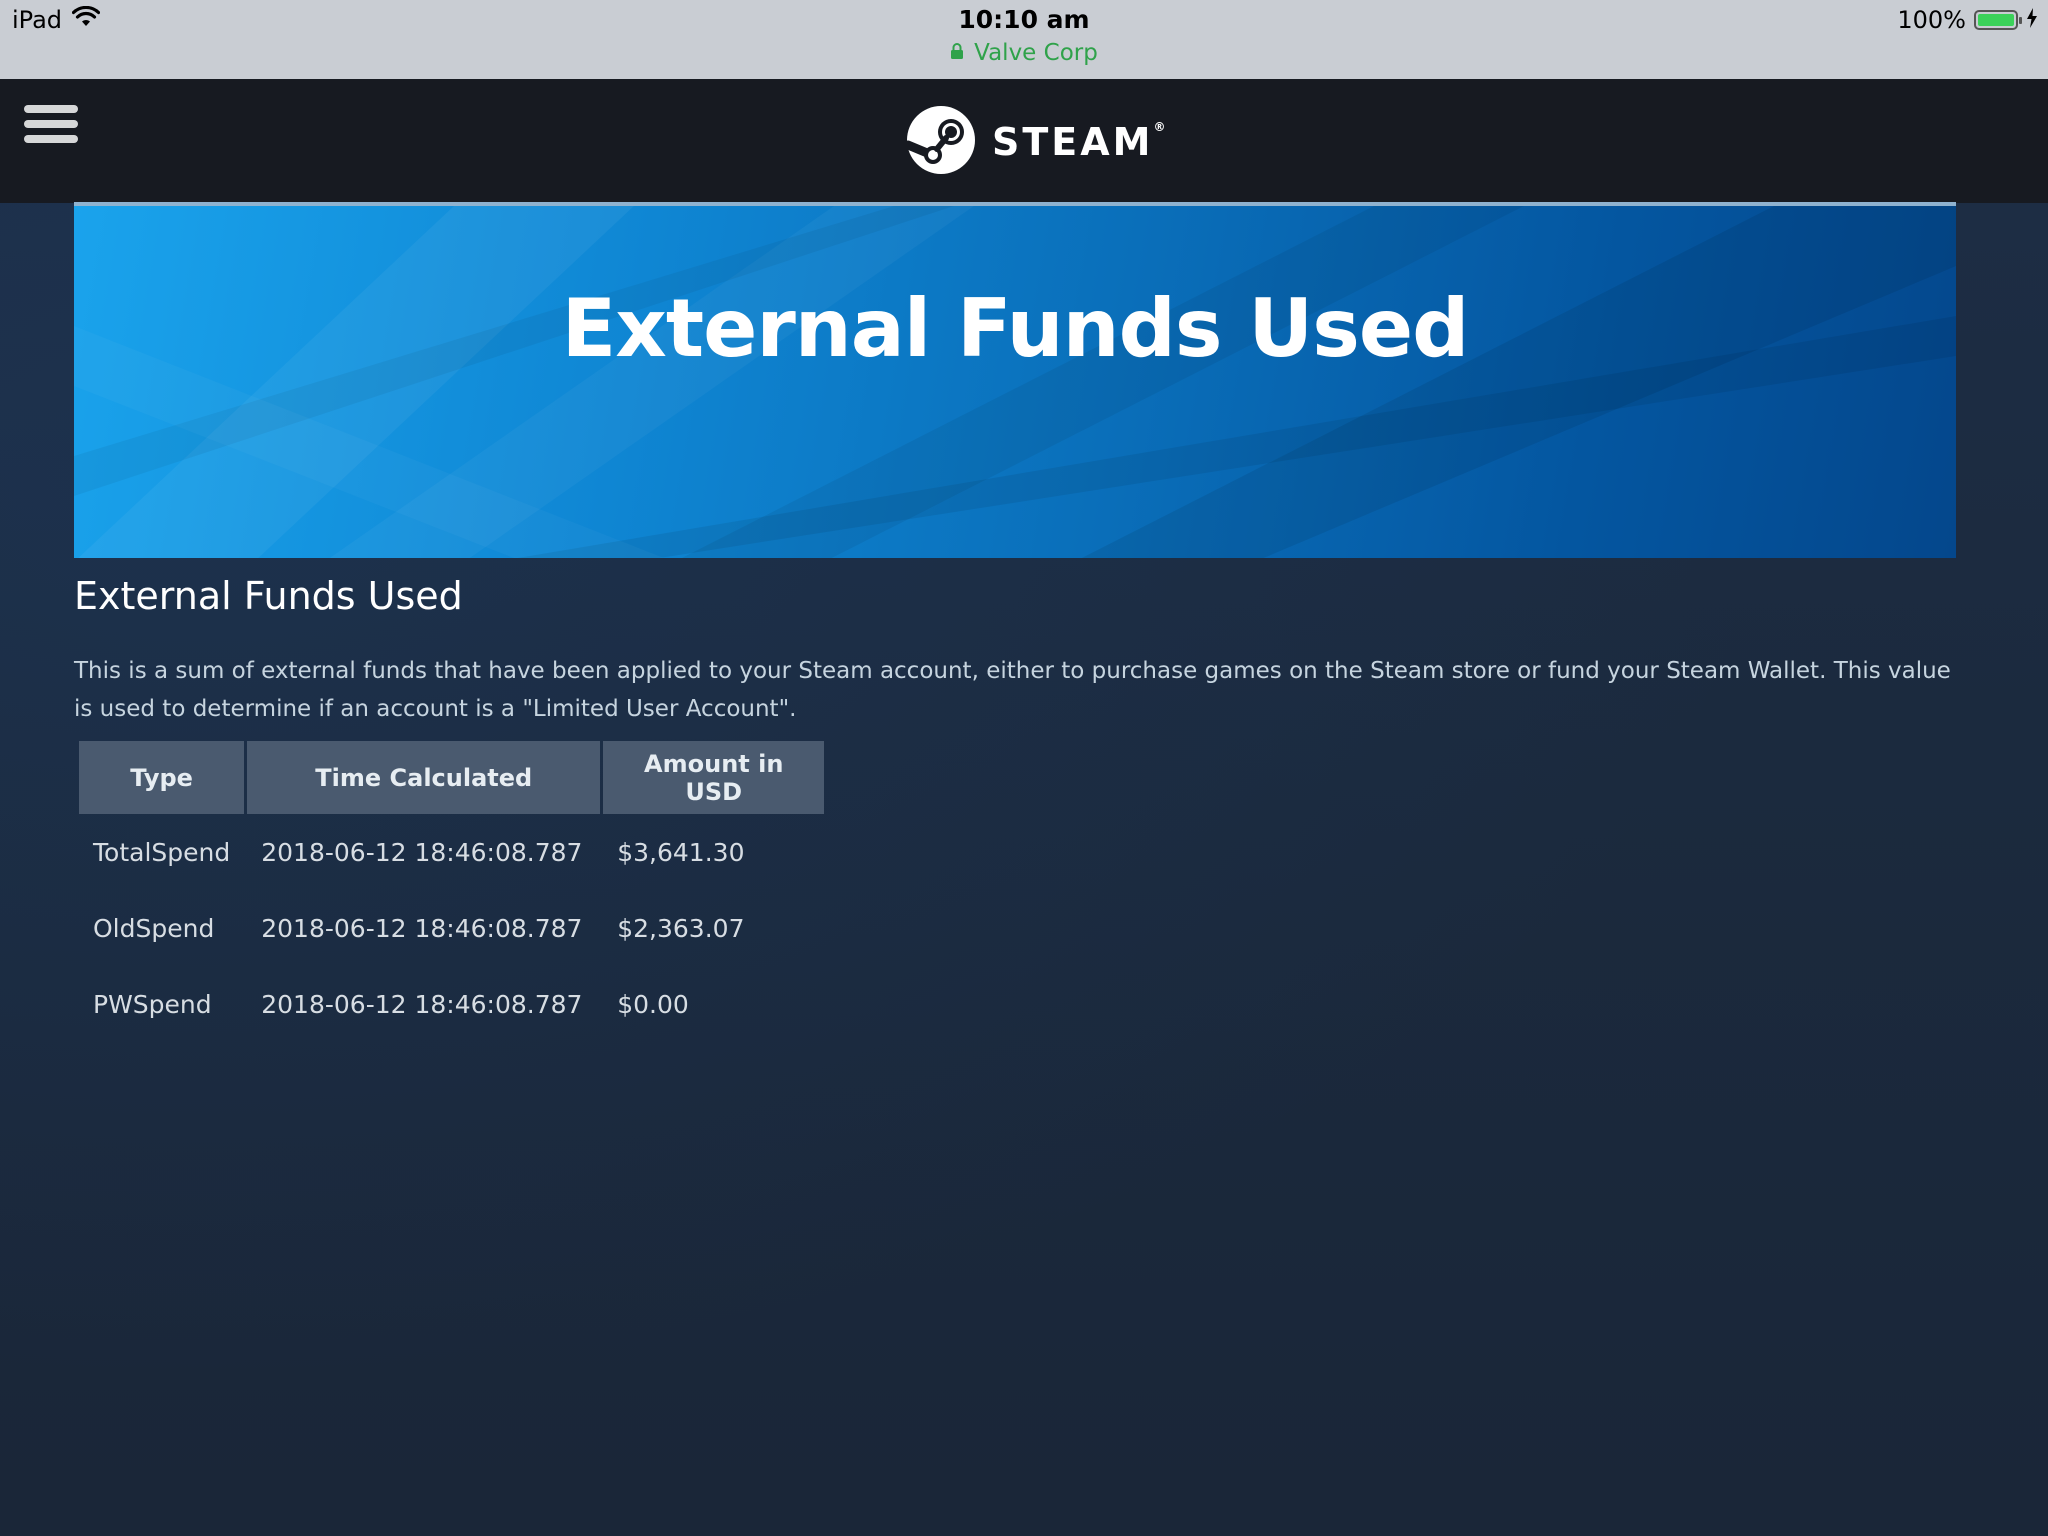  I want to click on battery-icon, so click(1998, 20).